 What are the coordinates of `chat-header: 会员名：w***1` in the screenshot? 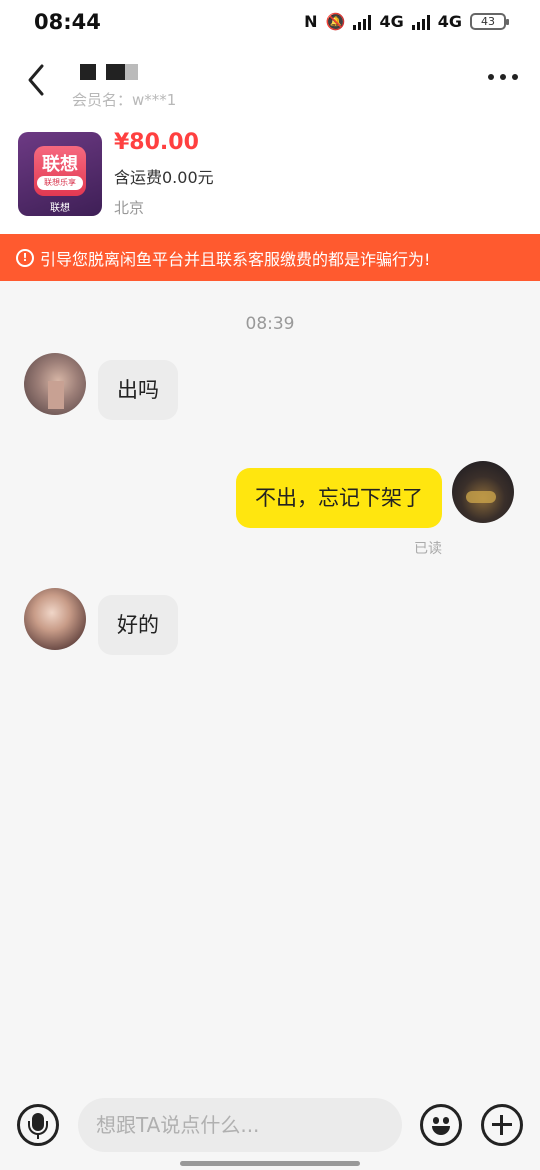 It's located at (270, 82).